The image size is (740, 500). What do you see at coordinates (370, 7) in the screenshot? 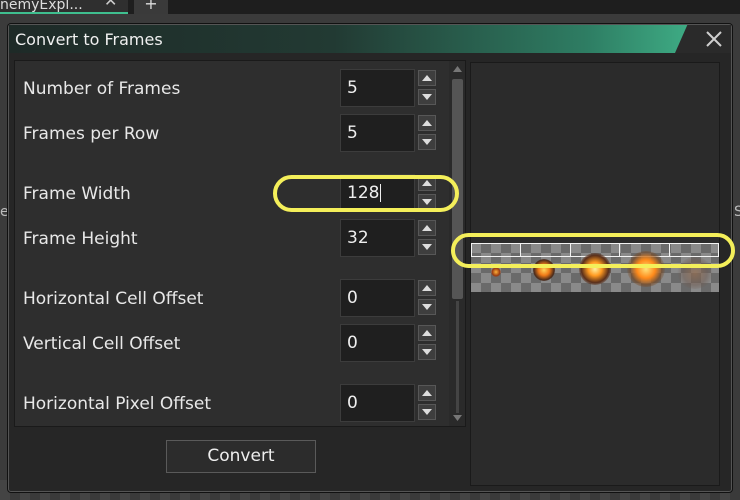
I see `editor-tab-bar: nemyExpl... ✕ +` at bounding box center [370, 7].